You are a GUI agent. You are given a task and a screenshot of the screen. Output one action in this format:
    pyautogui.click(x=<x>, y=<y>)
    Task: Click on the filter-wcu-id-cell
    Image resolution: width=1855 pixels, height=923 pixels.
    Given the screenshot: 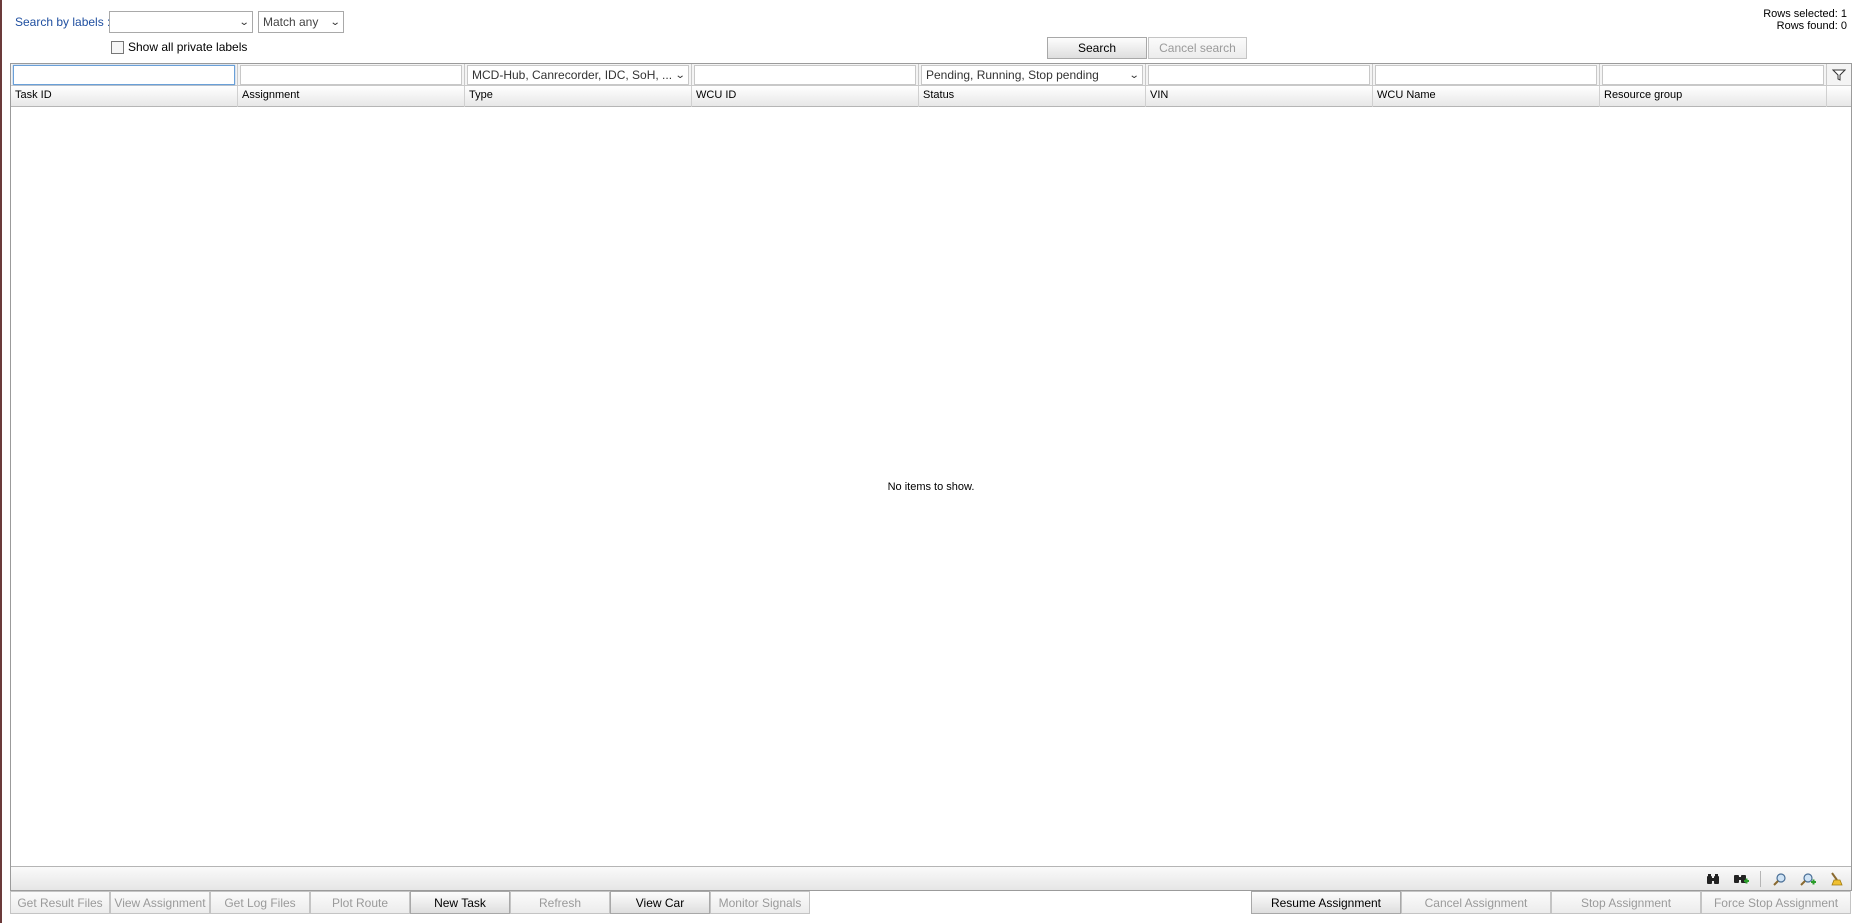 What is the action you would take?
    pyautogui.click(x=805, y=75)
    